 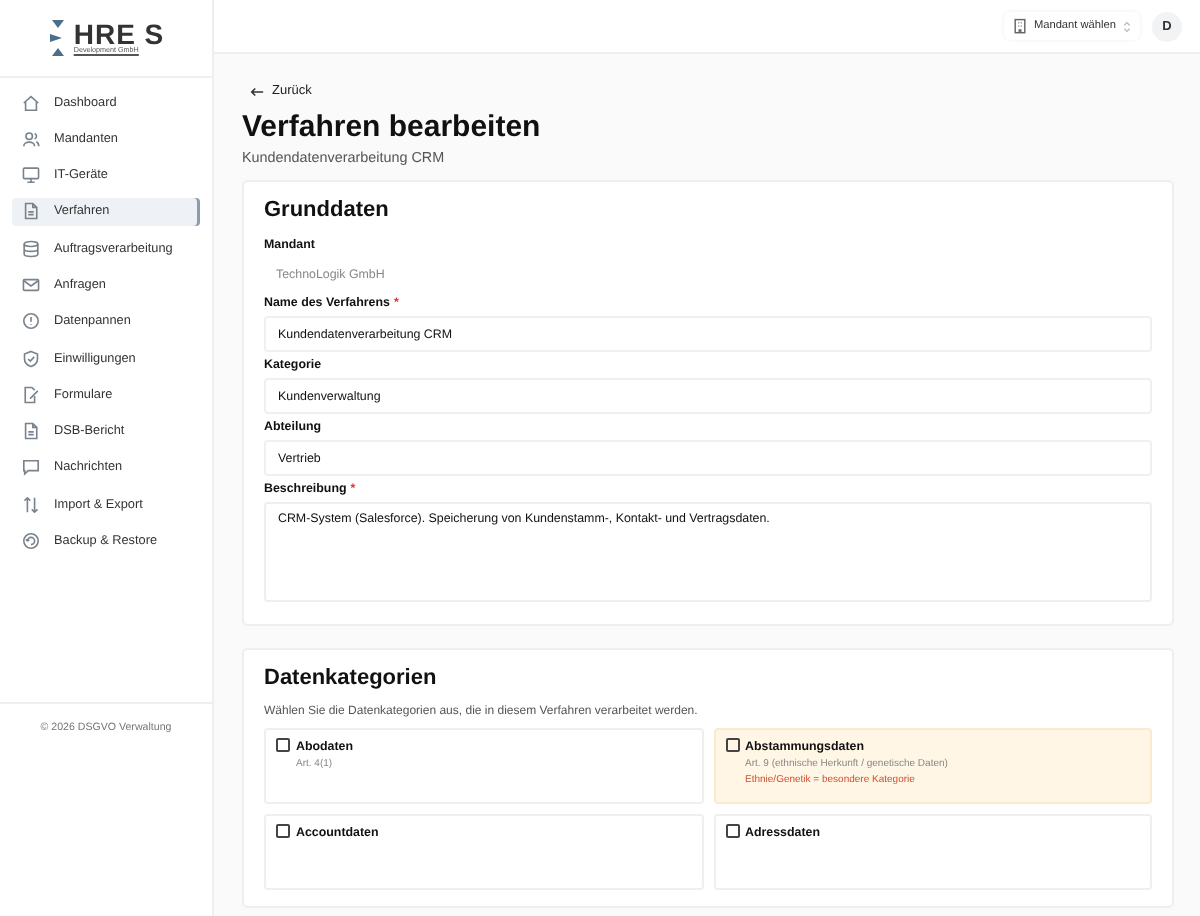 What do you see at coordinates (31, 175) in the screenshot?
I see `monitor-icon` at bounding box center [31, 175].